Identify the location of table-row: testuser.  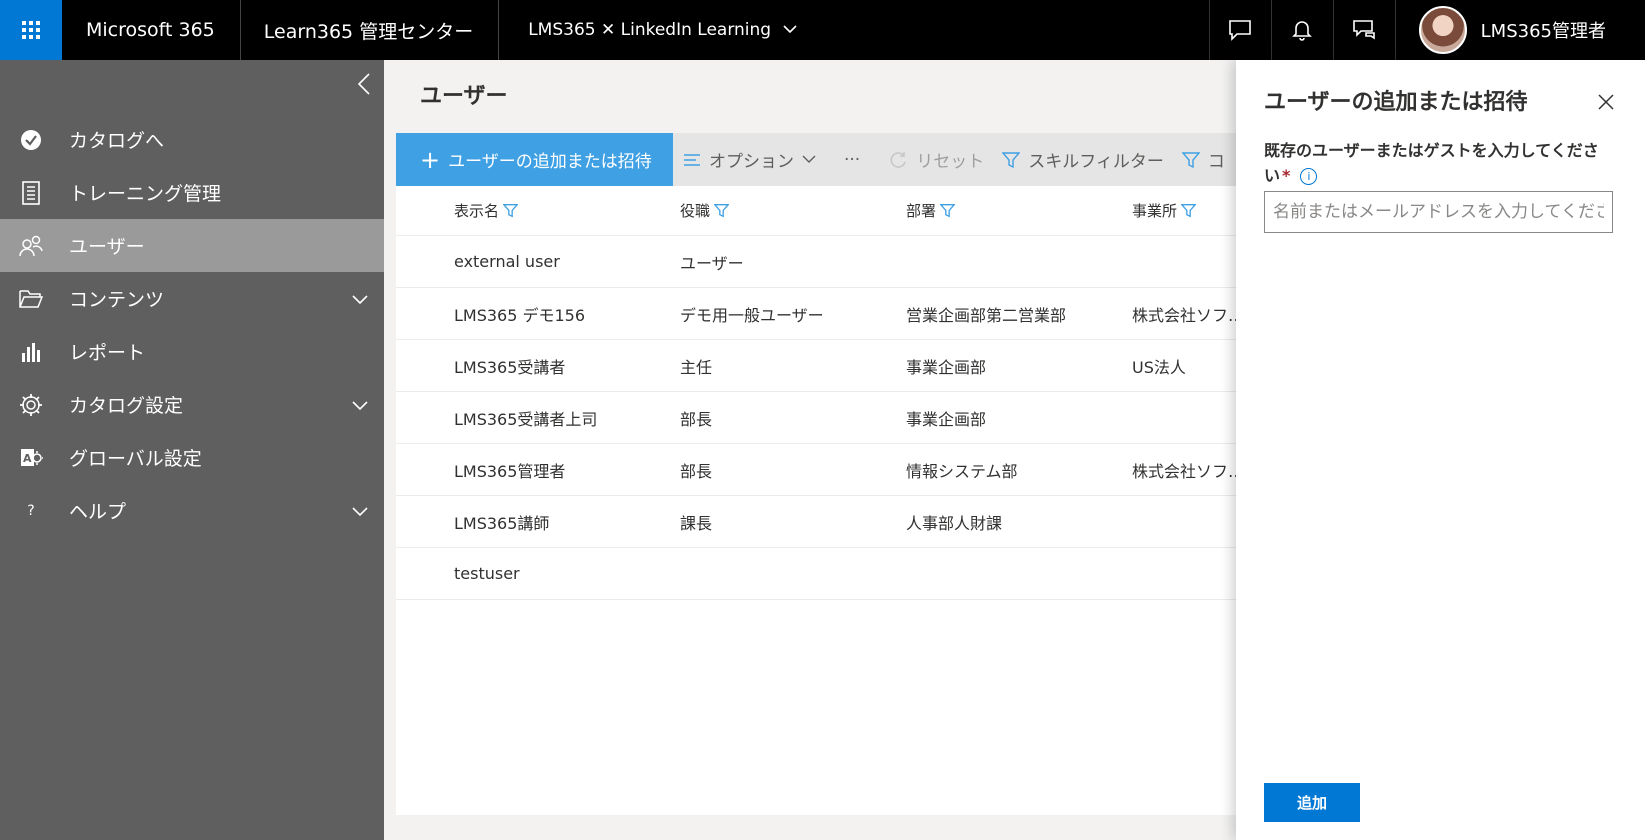
(816, 574).